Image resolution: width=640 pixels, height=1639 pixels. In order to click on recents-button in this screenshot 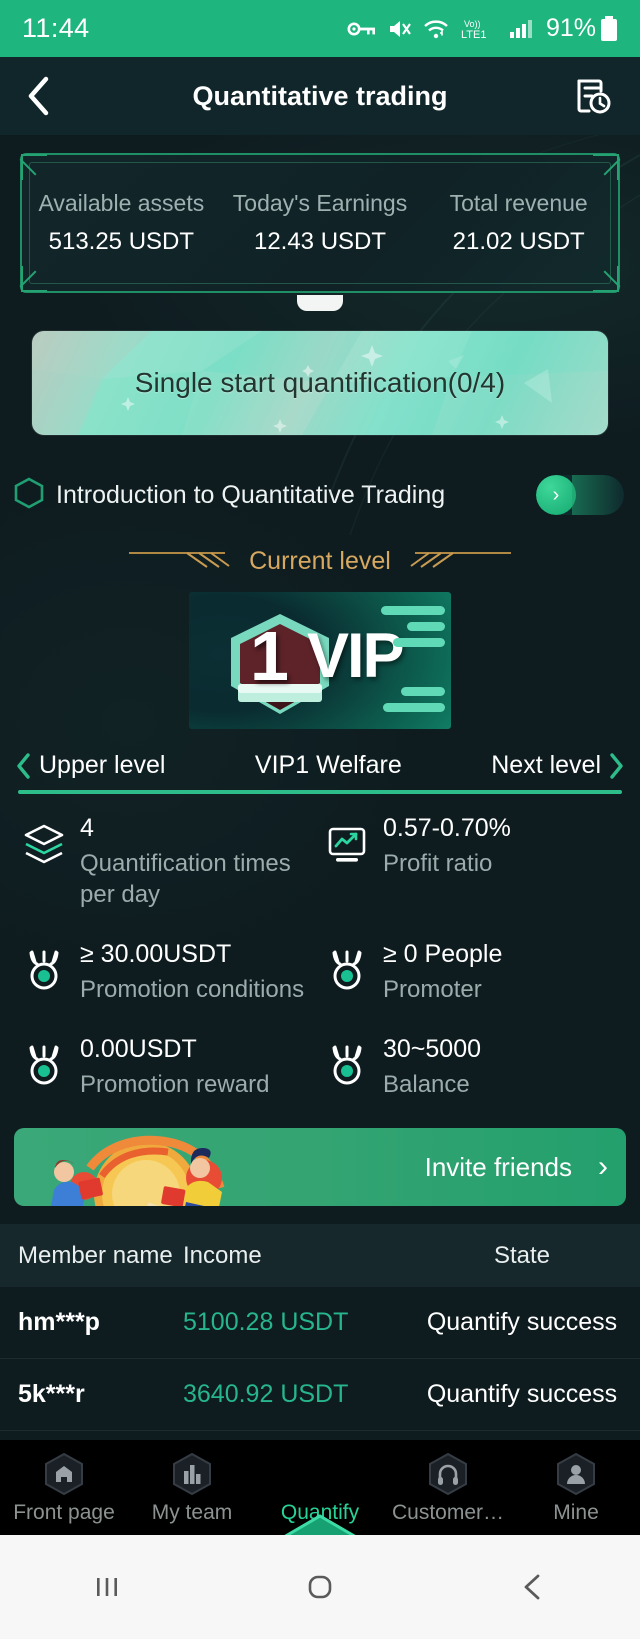, I will do `click(107, 1587)`.